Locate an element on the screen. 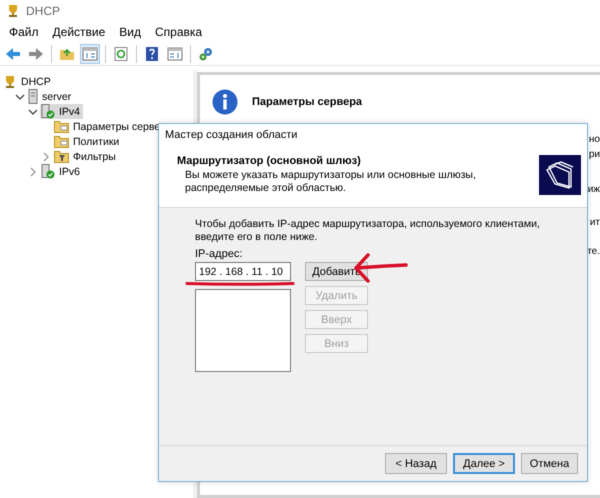 Image resolution: width=600 pixels, height=498 pixels. description-text: ри is located at coordinates (594, 154).